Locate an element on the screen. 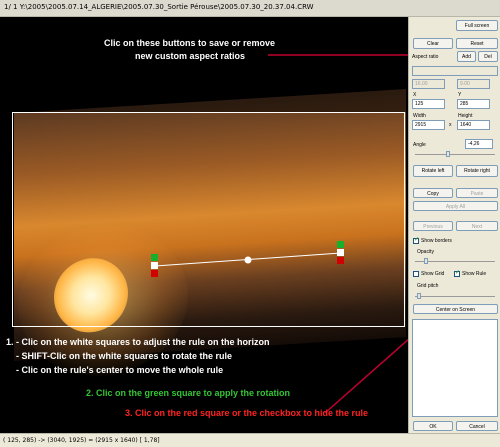  x-label: X is located at coordinates (415, 95).